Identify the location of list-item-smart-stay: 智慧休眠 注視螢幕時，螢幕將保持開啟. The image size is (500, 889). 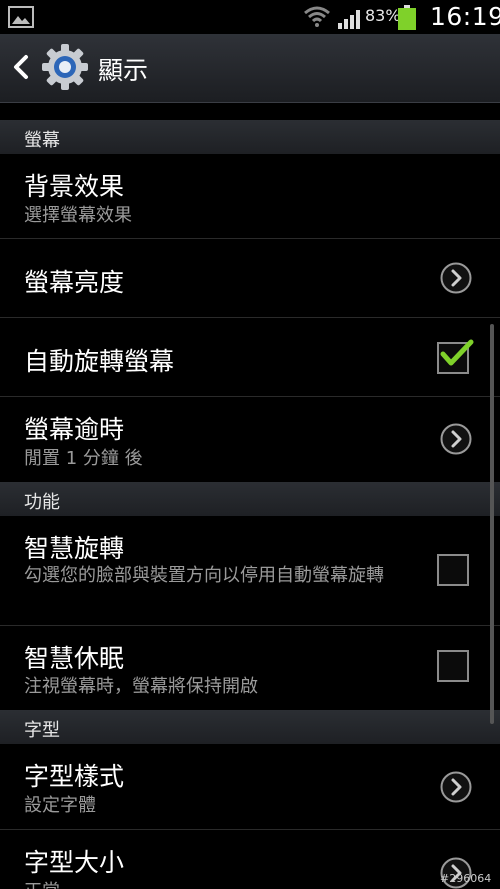
(250, 668).